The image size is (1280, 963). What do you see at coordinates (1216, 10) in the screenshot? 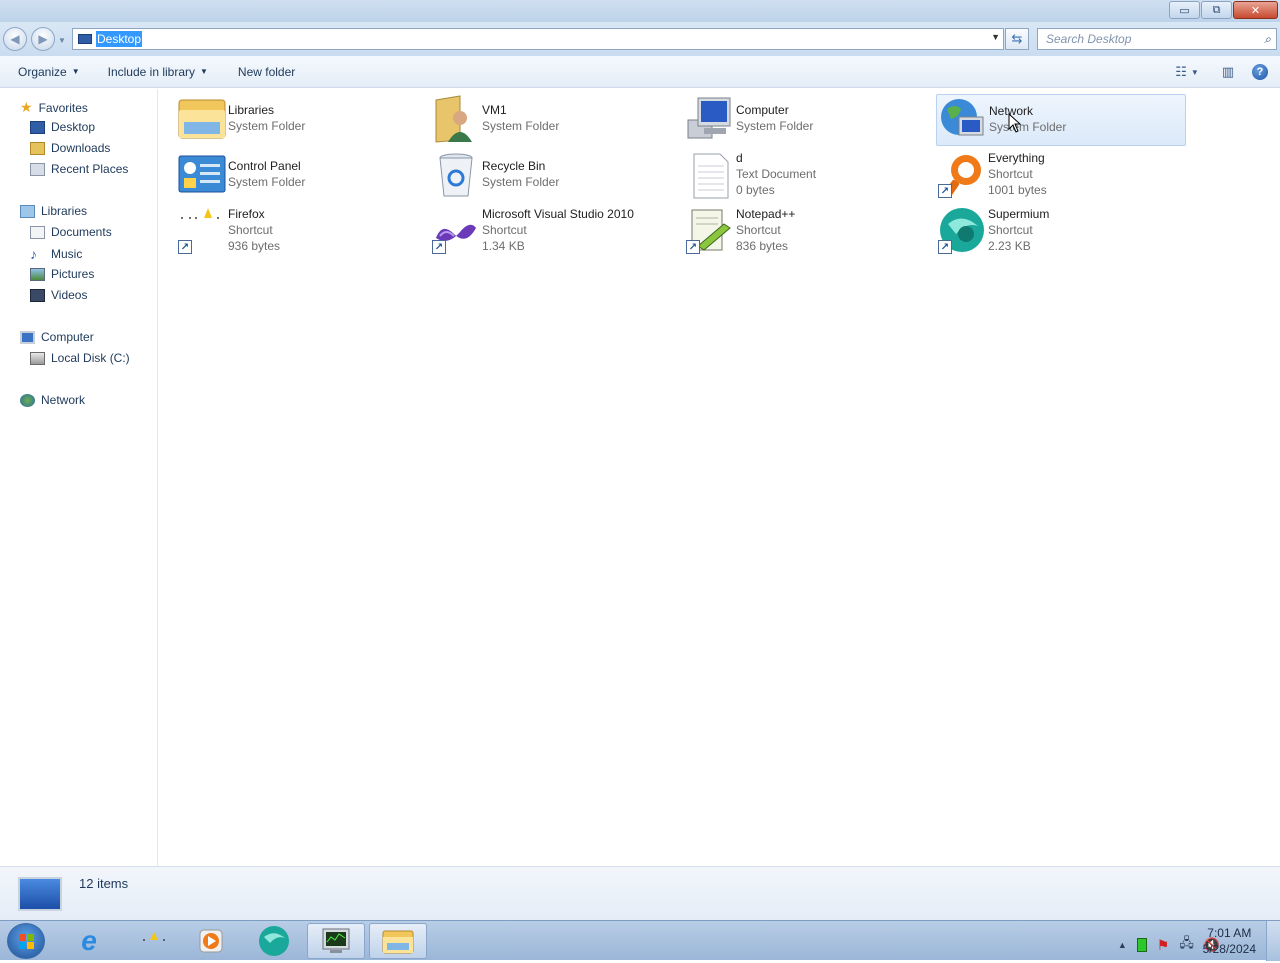
I see `restore-button: ⧉` at bounding box center [1216, 10].